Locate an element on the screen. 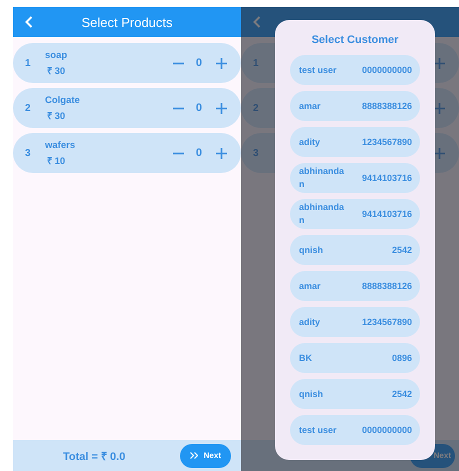 The image size is (459, 471). product-name: wafers is located at coordinates (60, 145).